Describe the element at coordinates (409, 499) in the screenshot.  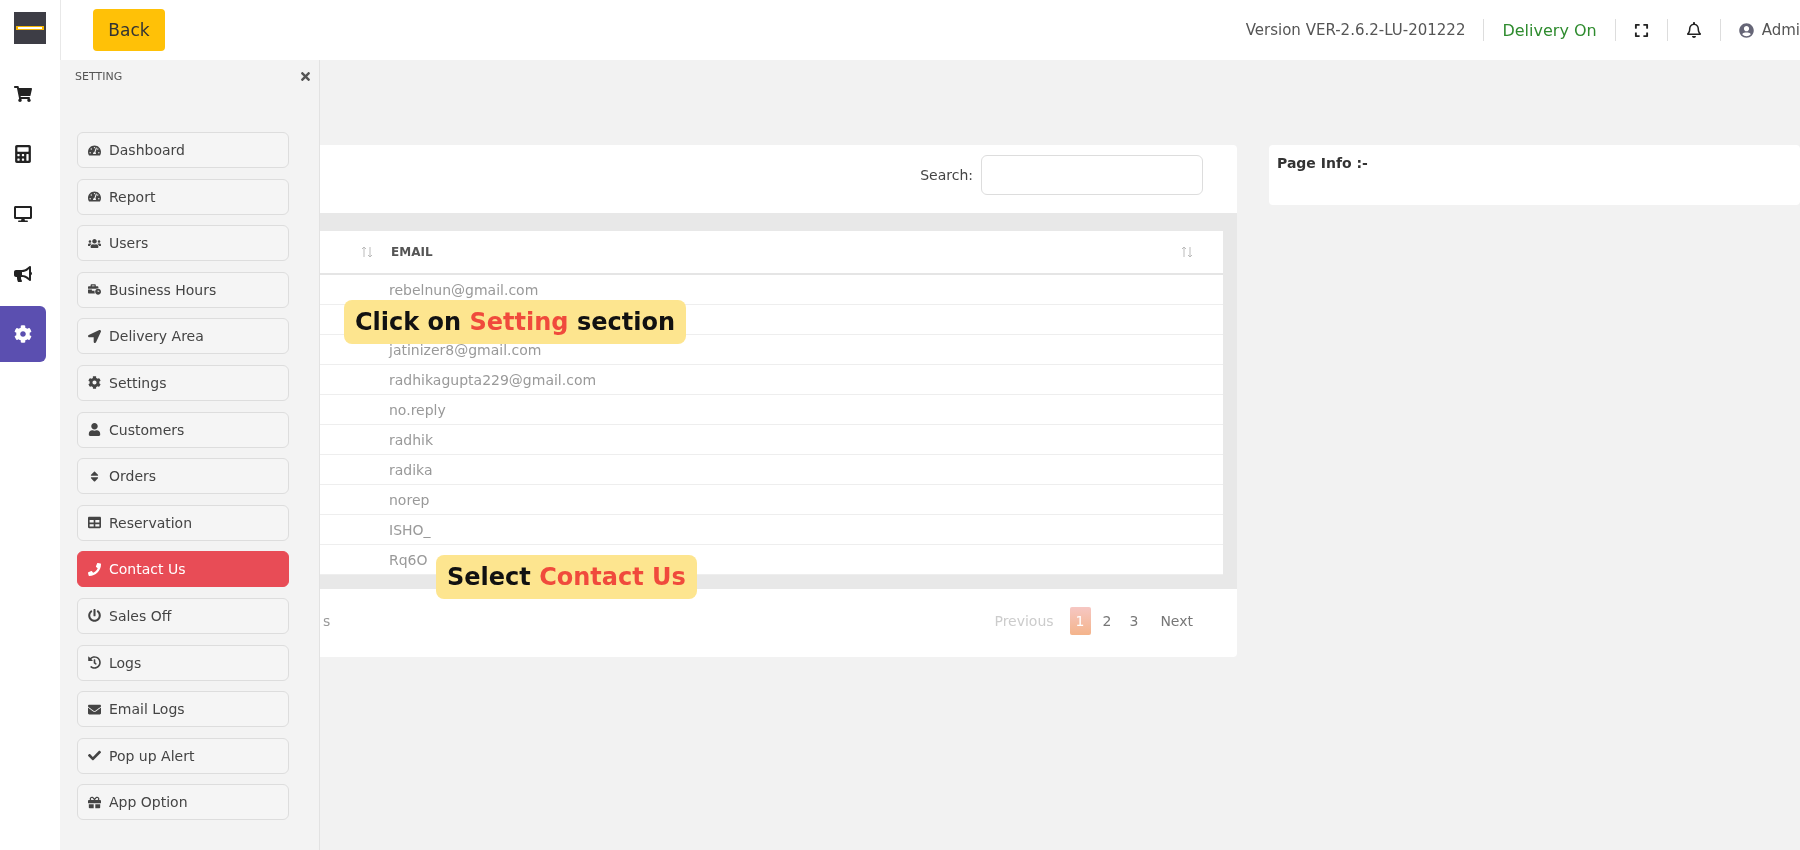
I see `email-cell: norep` at that location.